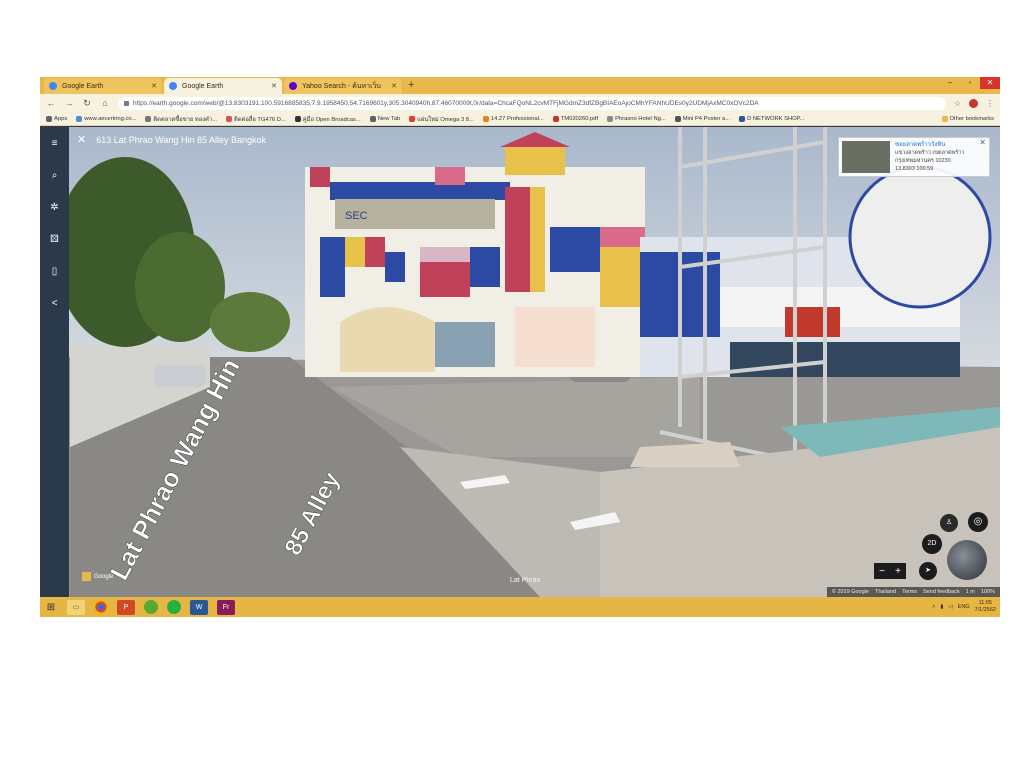  What do you see at coordinates (990, 83) in the screenshot?
I see `close-window-button: ✕` at bounding box center [990, 83].